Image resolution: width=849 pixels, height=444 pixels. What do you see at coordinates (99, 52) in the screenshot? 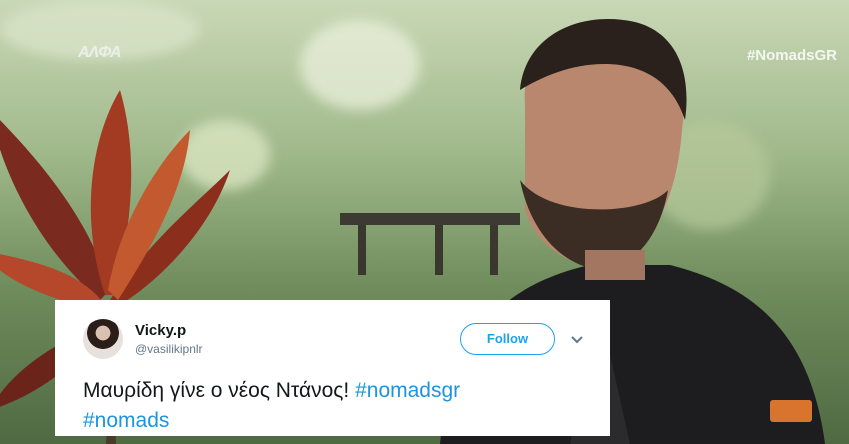
I see `channel-logo: ΑΛΦΑ` at bounding box center [99, 52].